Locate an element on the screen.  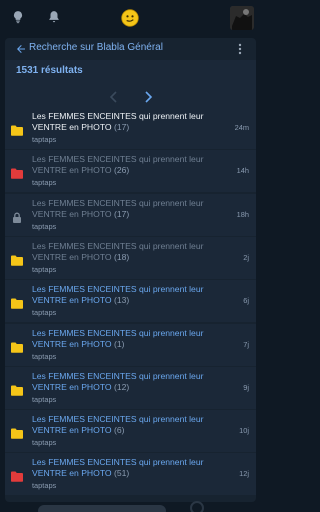
top-bar is located at coordinates (130, 18).